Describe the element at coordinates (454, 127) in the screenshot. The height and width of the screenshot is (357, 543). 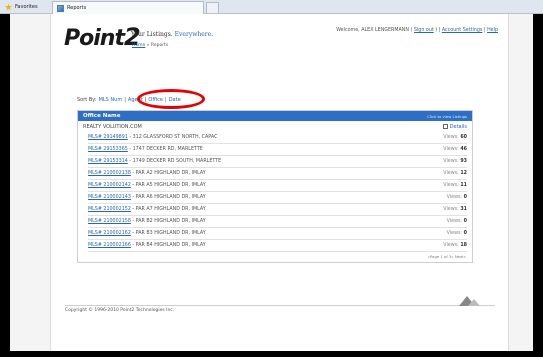
I see `details-link: Details` at that location.